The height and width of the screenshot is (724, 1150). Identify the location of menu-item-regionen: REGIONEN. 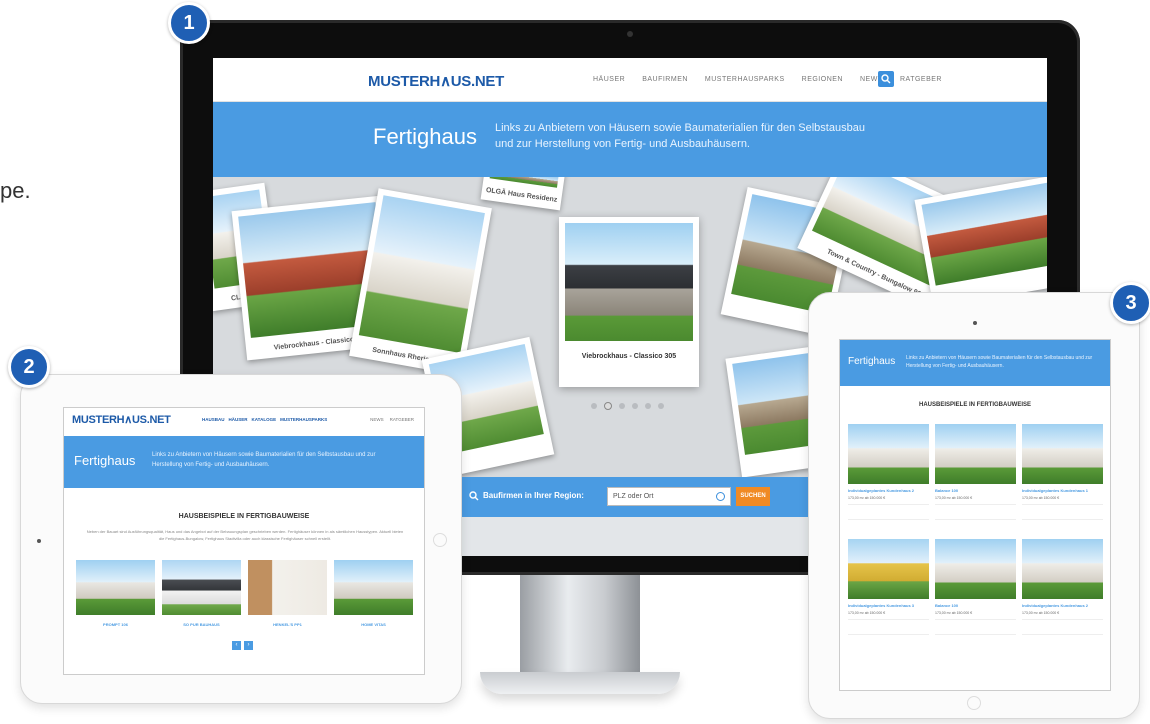
(822, 79).